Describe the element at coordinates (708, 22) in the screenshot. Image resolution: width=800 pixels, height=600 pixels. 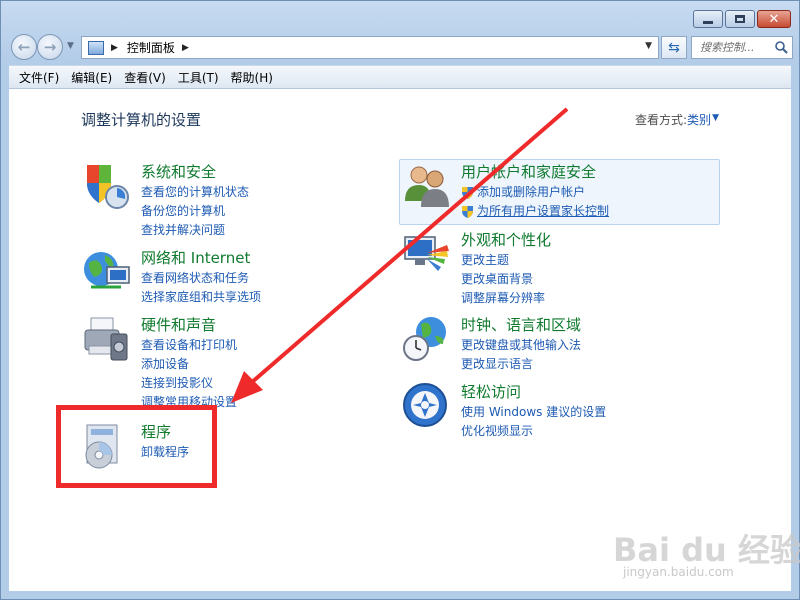
I see `minimize-icon` at that location.